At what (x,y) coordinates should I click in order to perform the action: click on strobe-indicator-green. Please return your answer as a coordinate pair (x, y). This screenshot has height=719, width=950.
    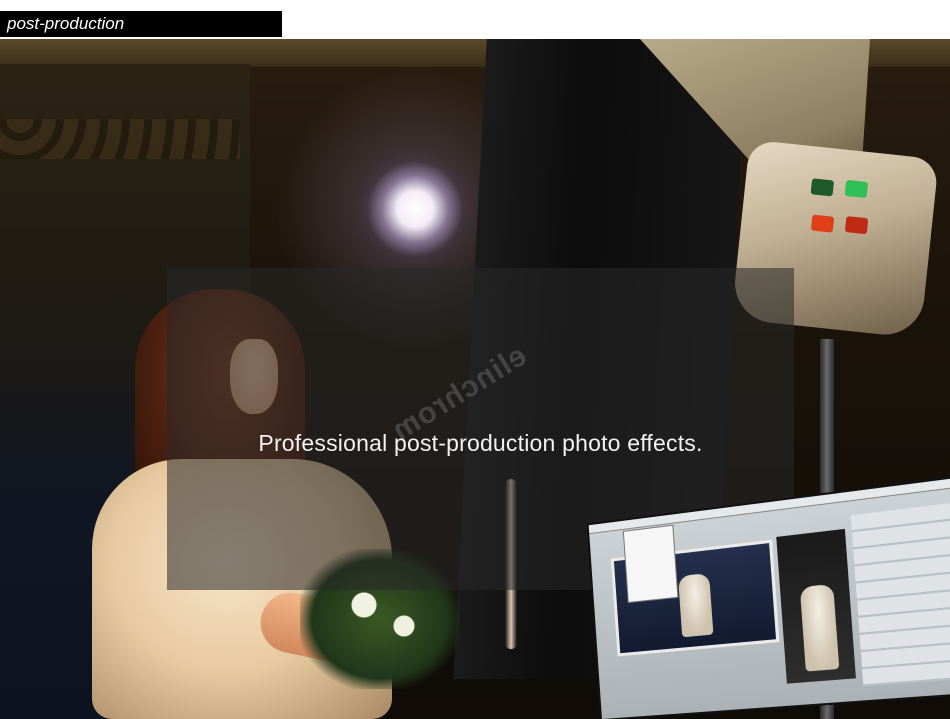
    Looking at the image, I should click on (823, 187).